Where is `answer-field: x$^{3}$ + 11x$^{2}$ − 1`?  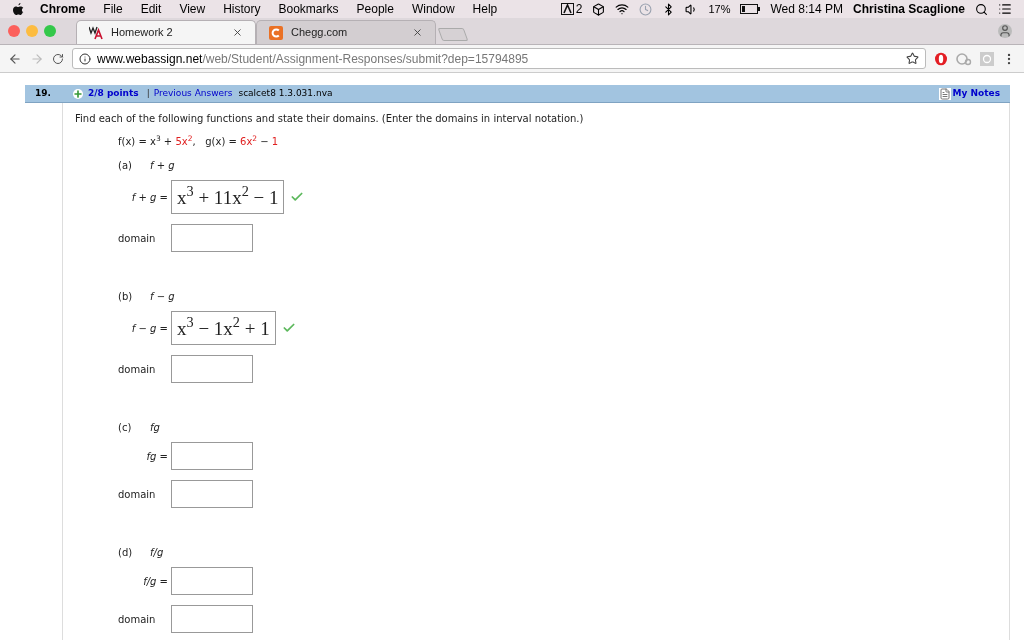
answer-field: x$^{3}$ + 11x$^{2}$ − 1 is located at coordinates (228, 197).